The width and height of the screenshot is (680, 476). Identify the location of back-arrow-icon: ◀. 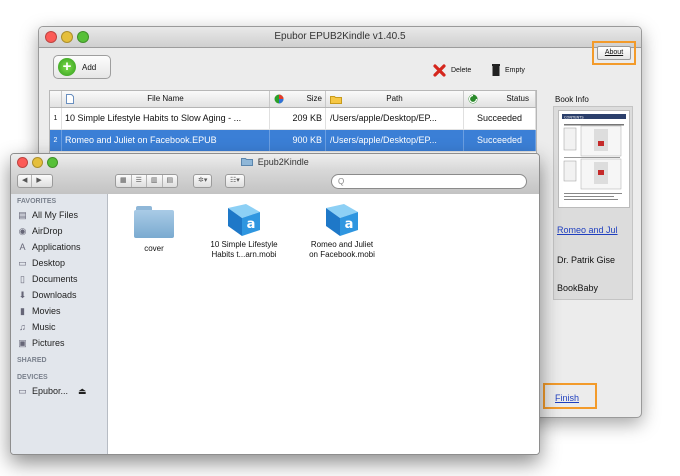
(25, 181).